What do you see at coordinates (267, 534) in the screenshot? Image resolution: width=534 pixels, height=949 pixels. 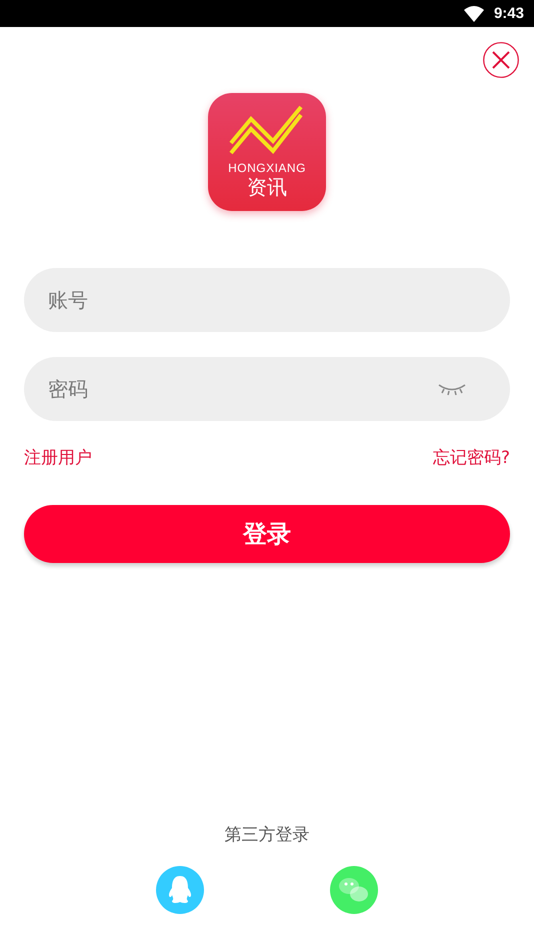 I see `login-button: 登录` at bounding box center [267, 534].